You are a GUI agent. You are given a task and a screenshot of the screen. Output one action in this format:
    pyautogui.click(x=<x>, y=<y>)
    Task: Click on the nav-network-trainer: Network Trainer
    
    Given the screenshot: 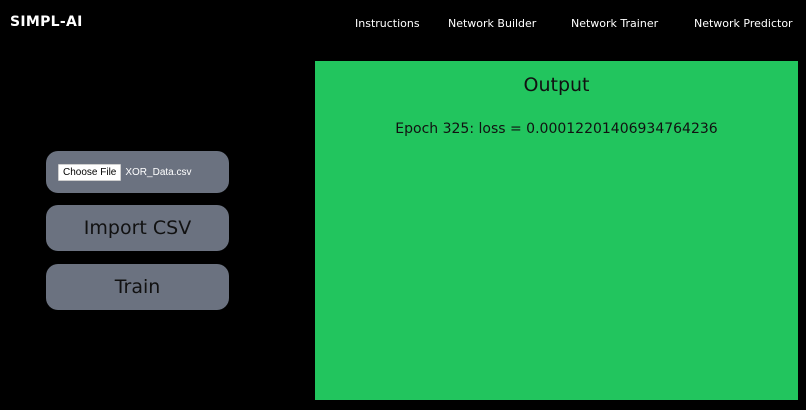 What is the action you would take?
    pyautogui.click(x=614, y=23)
    